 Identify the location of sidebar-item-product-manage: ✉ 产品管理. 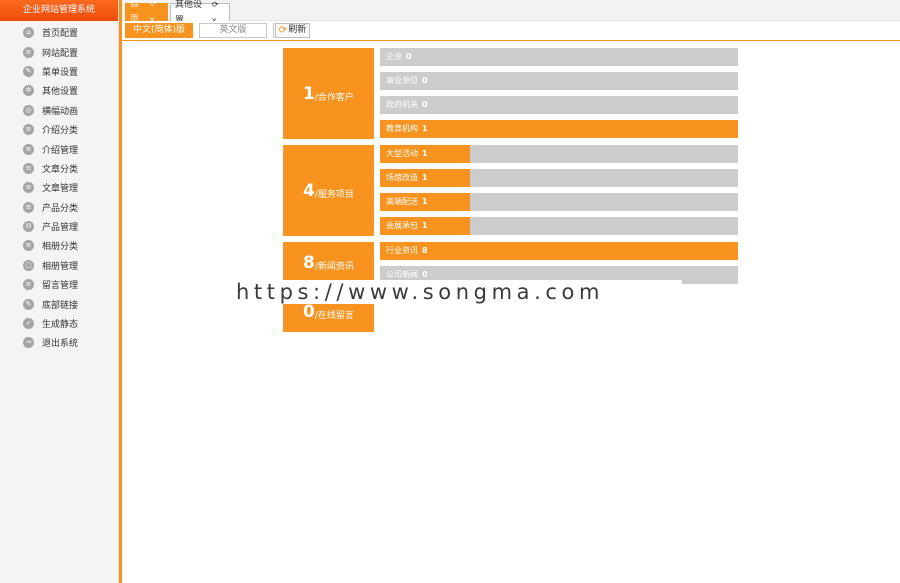
(59, 226).